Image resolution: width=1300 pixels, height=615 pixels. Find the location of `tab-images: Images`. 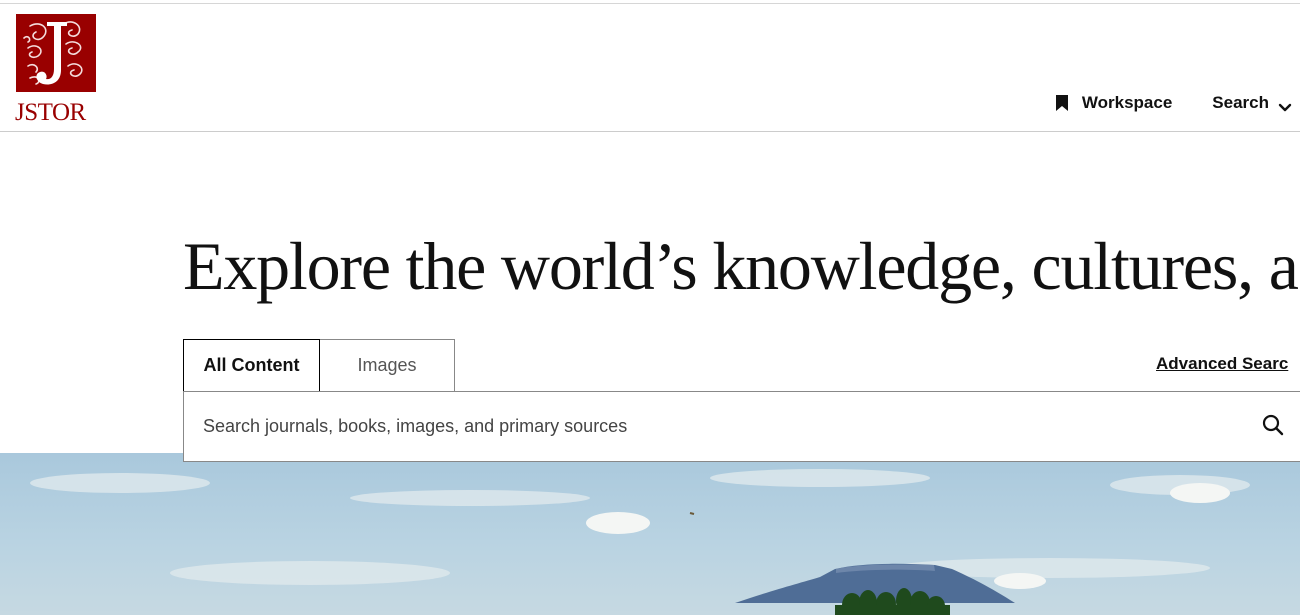

tab-images: Images is located at coordinates (387, 365).